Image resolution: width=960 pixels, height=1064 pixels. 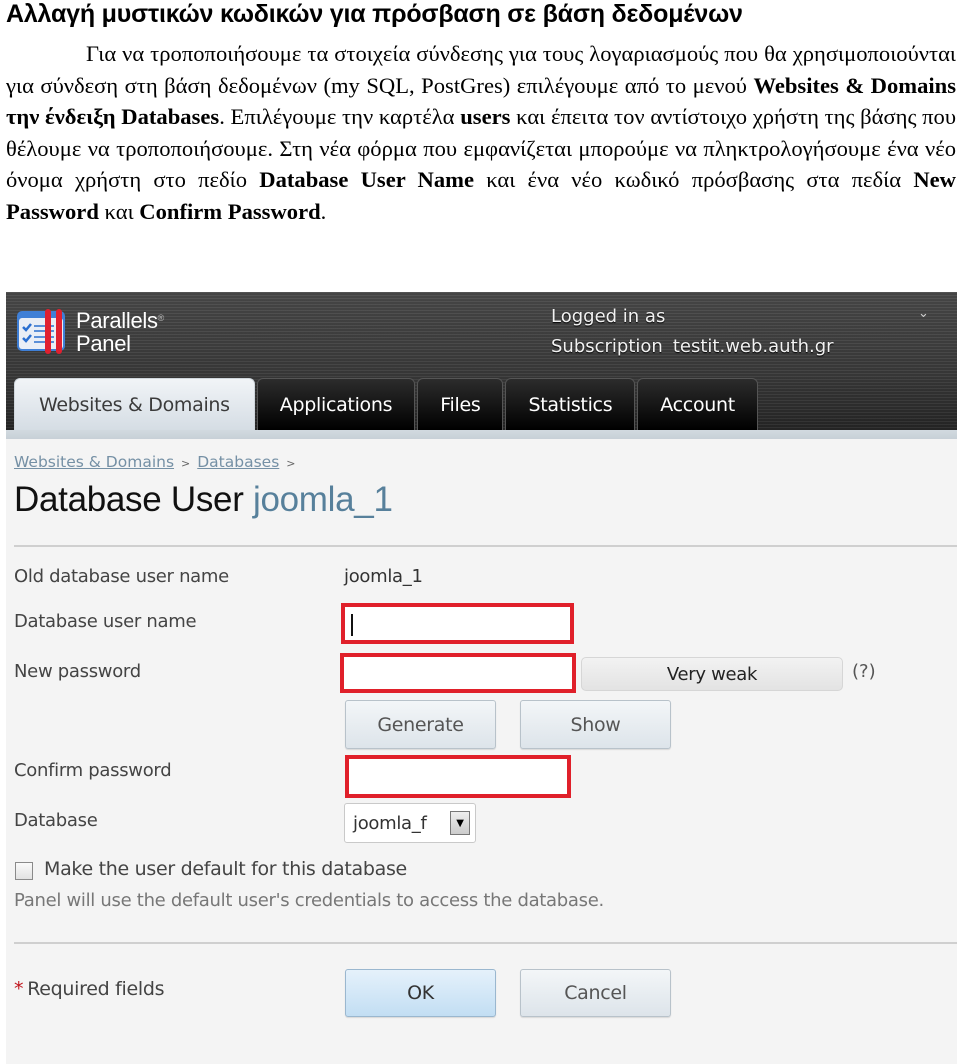 What do you see at coordinates (481, 434) in the screenshot?
I see `tab-underline` at bounding box center [481, 434].